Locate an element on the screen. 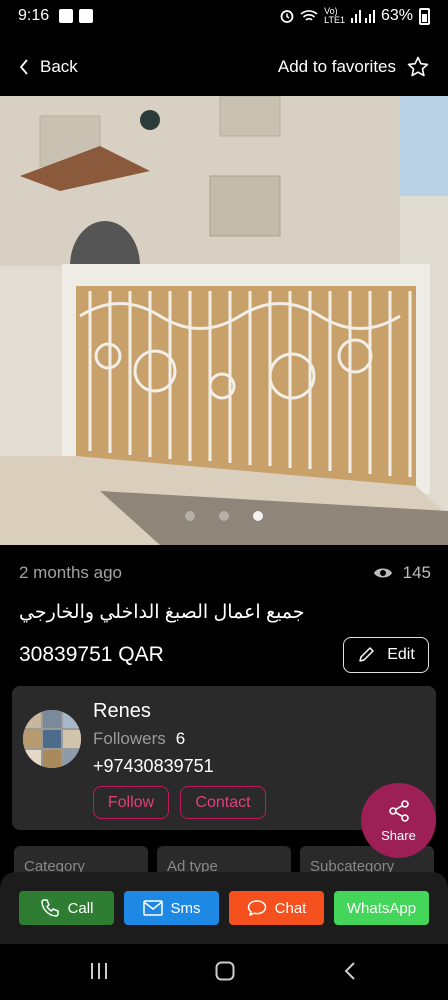 This screenshot has height=1000, width=448. gallery-pagination is located at coordinates (224, 516).